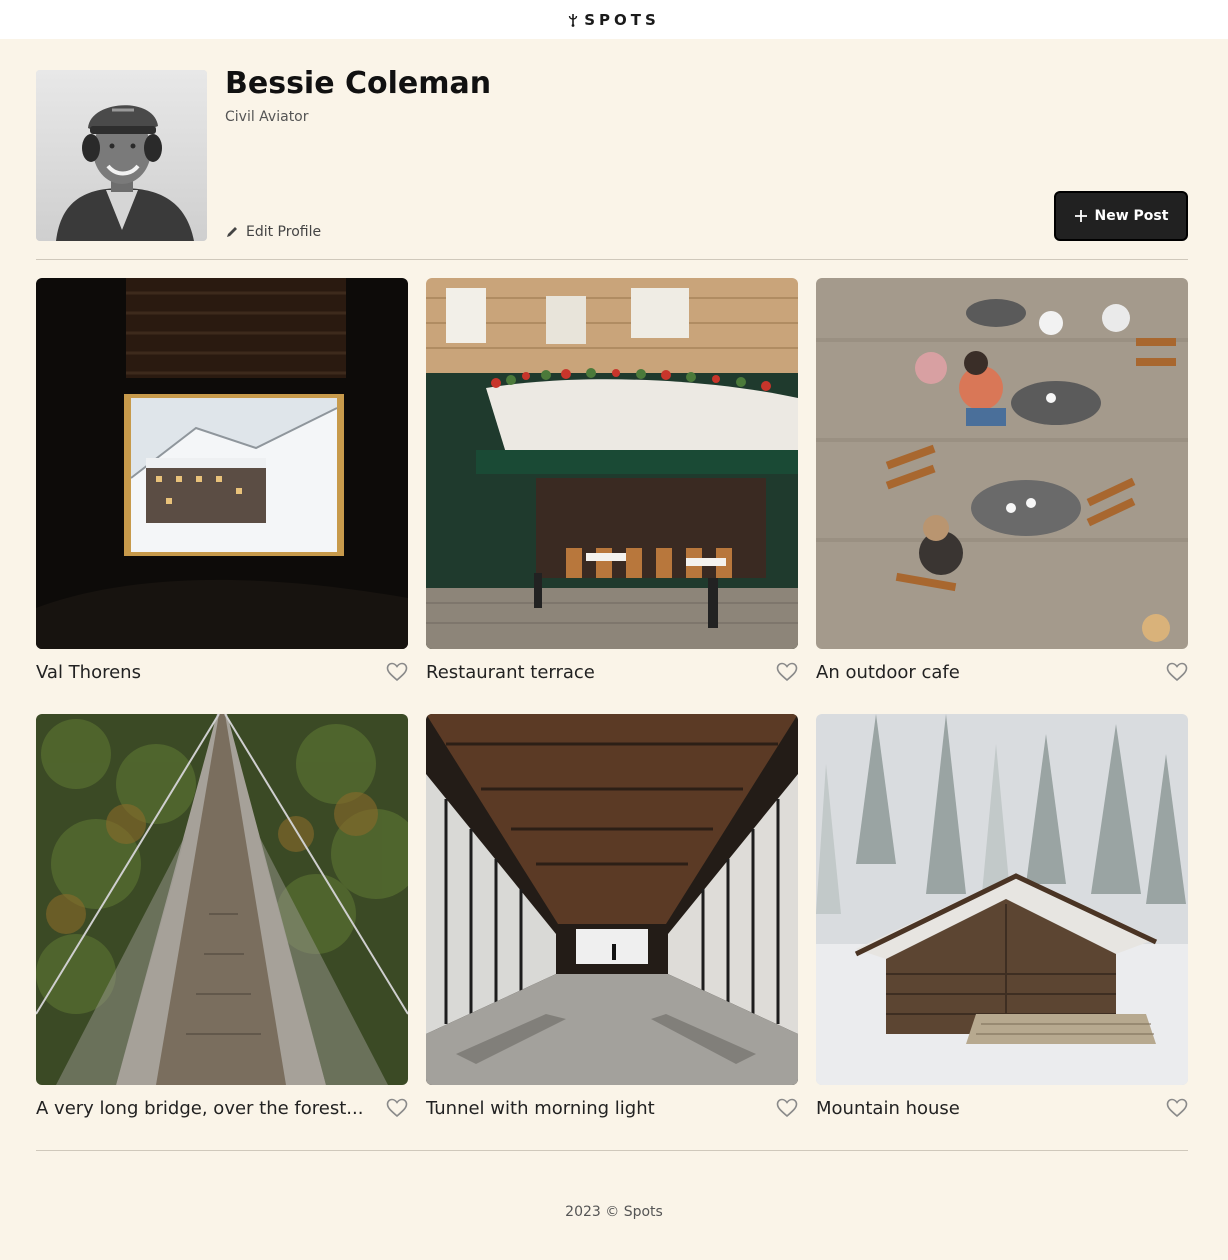 This screenshot has width=1228, height=1260. What do you see at coordinates (284, 232) in the screenshot?
I see `edit-profile-label: Edit Profile` at bounding box center [284, 232].